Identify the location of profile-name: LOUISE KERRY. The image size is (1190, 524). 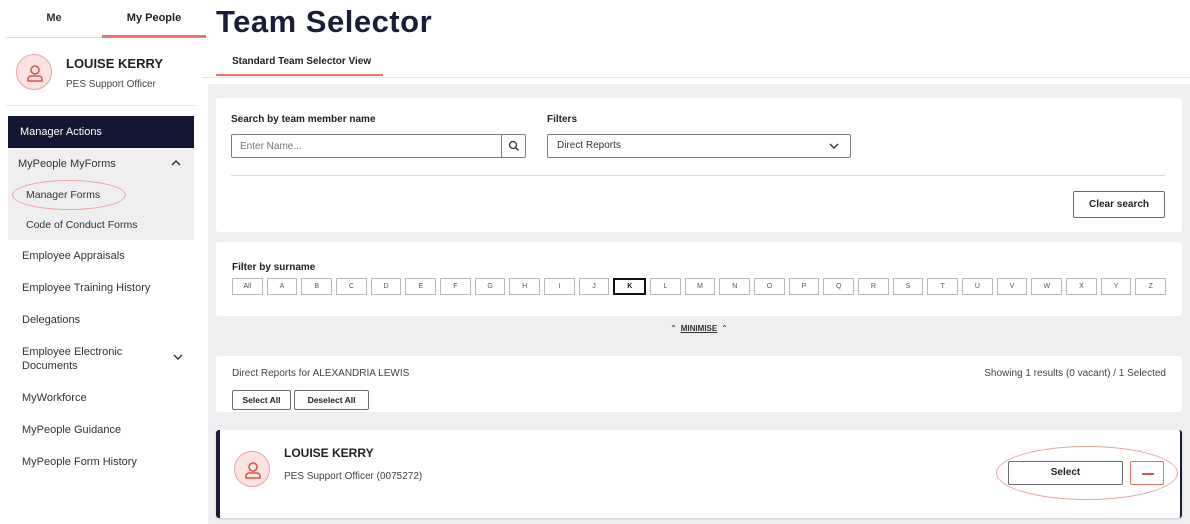
(115, 63).